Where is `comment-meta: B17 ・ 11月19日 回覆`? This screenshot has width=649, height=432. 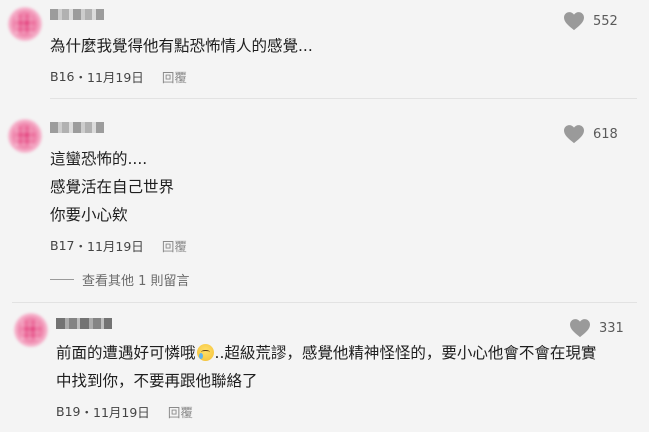
comment-meta: B17 ・ 11月19日 回覆 is located at coordinates (118, 245).